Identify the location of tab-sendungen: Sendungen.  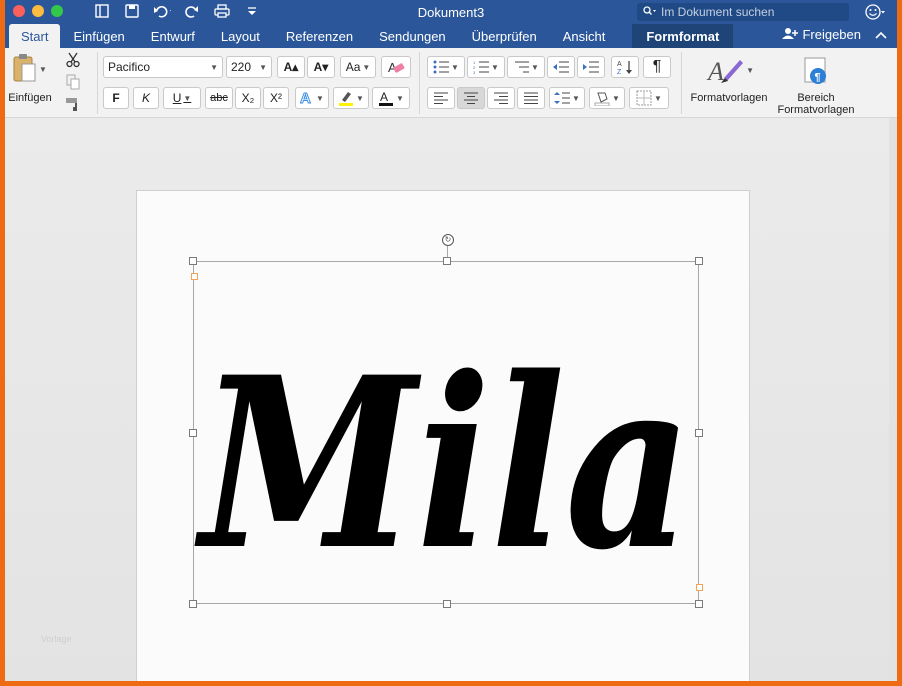
(412, 36).